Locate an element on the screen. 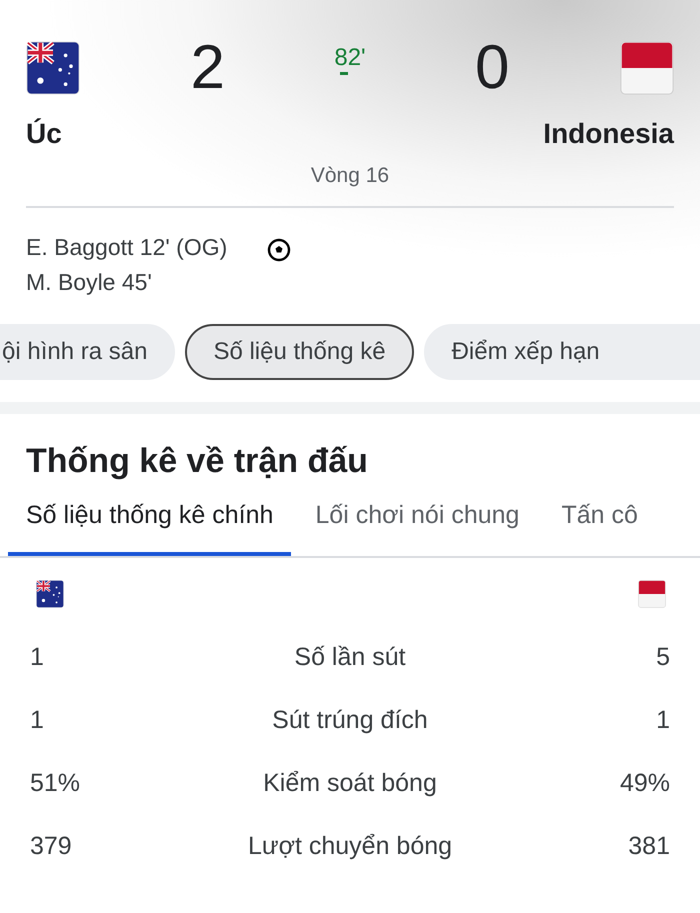  away-stat-value: 5 is located at coordinates (662, 657).